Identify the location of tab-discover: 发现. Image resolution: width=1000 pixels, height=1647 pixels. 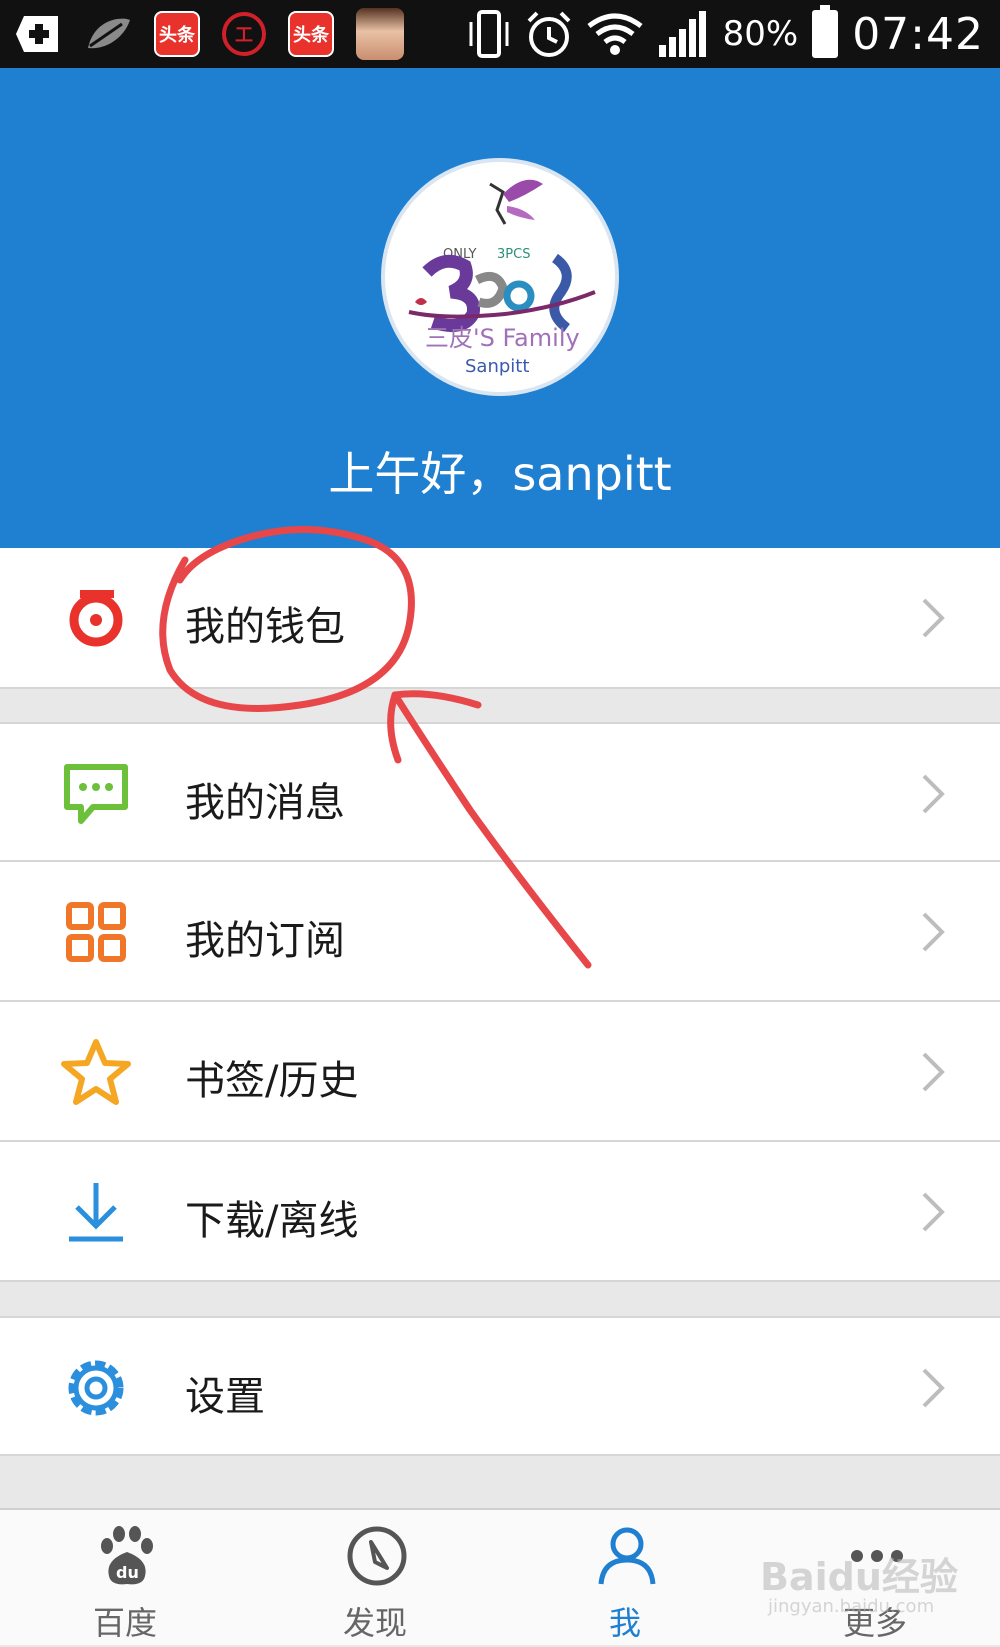
(375, 1578).